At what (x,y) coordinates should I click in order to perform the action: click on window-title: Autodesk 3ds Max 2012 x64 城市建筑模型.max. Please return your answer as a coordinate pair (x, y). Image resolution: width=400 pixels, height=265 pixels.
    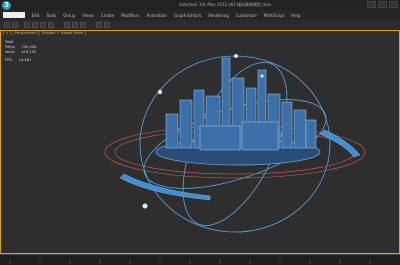
    Looking at the image, I should click on (225, 4).